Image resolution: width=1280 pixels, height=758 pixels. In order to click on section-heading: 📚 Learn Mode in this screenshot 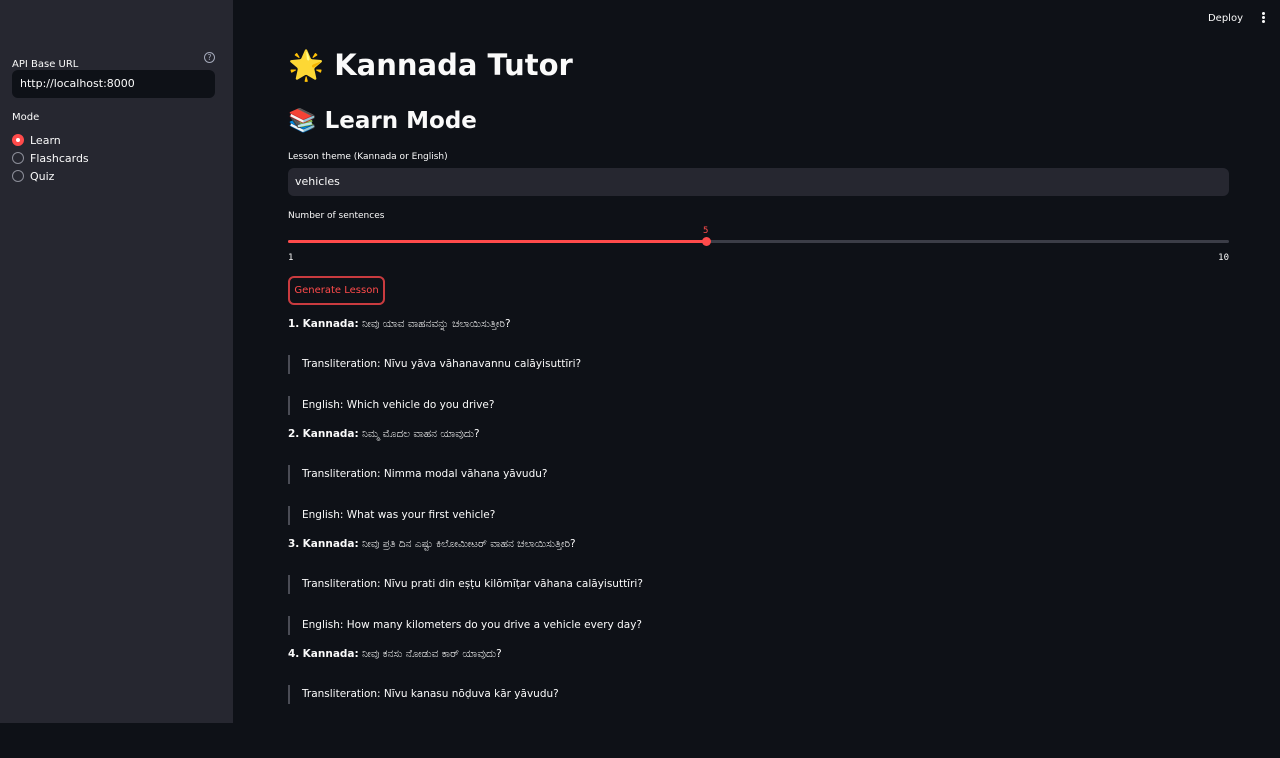, I will do `click(382, 121)`.